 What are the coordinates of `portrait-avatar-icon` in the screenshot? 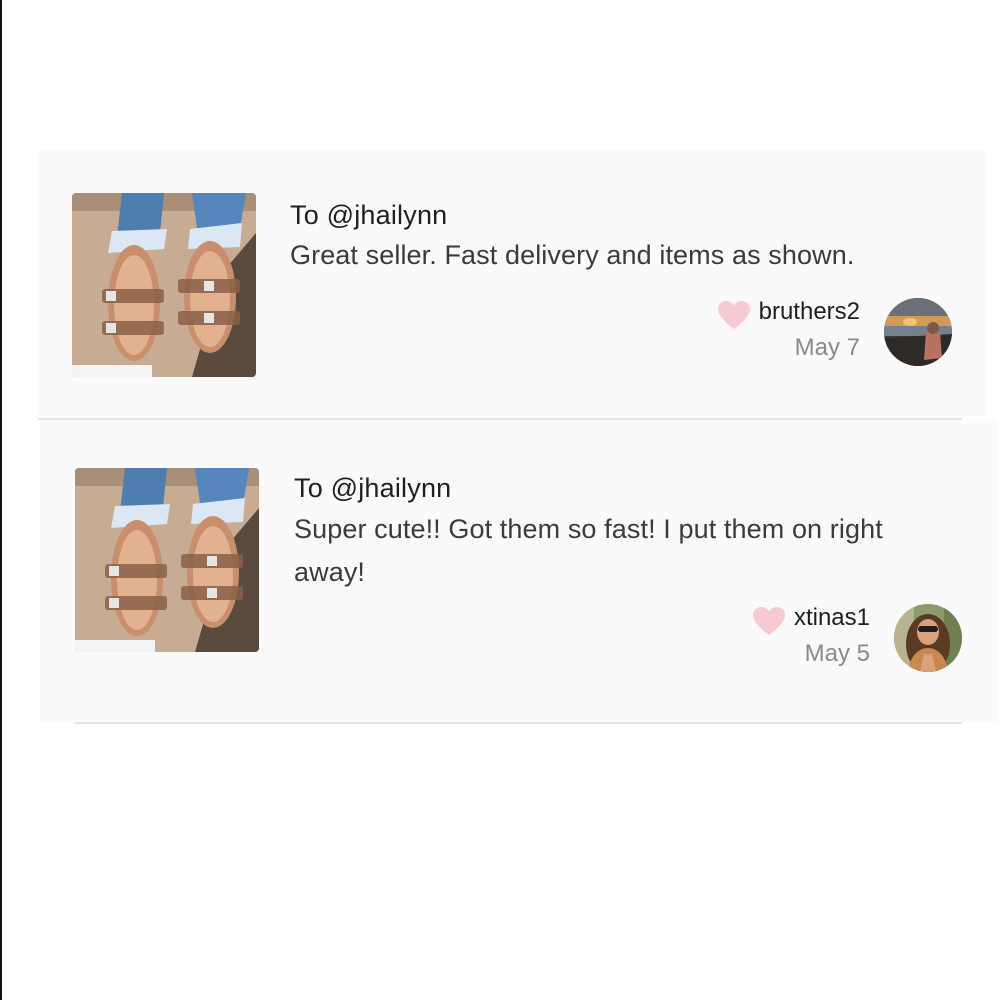 It's located at (928, 638).